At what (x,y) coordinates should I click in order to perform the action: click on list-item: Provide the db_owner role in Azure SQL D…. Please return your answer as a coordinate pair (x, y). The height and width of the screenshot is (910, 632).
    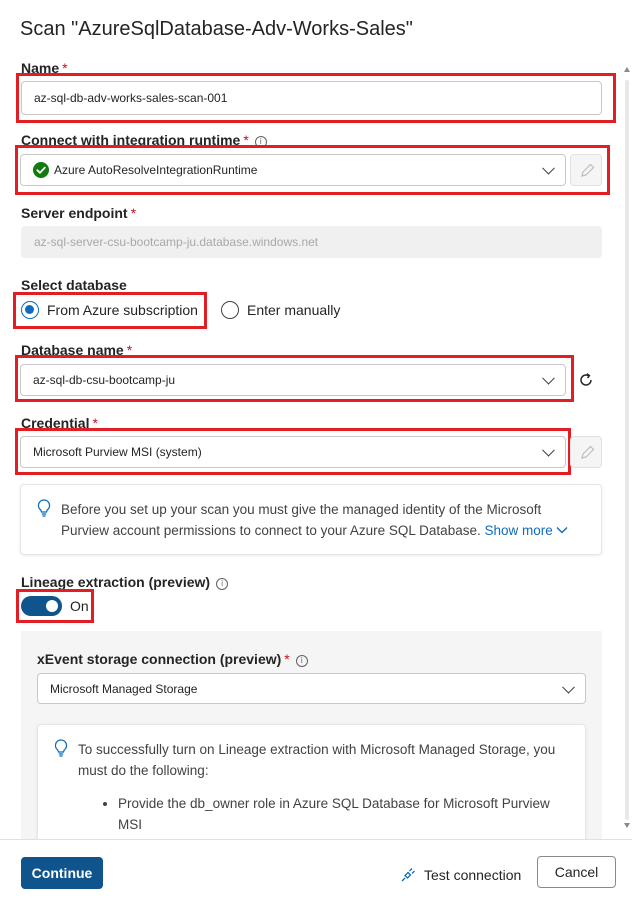
    Looking at the image, I should click on (343, 814).